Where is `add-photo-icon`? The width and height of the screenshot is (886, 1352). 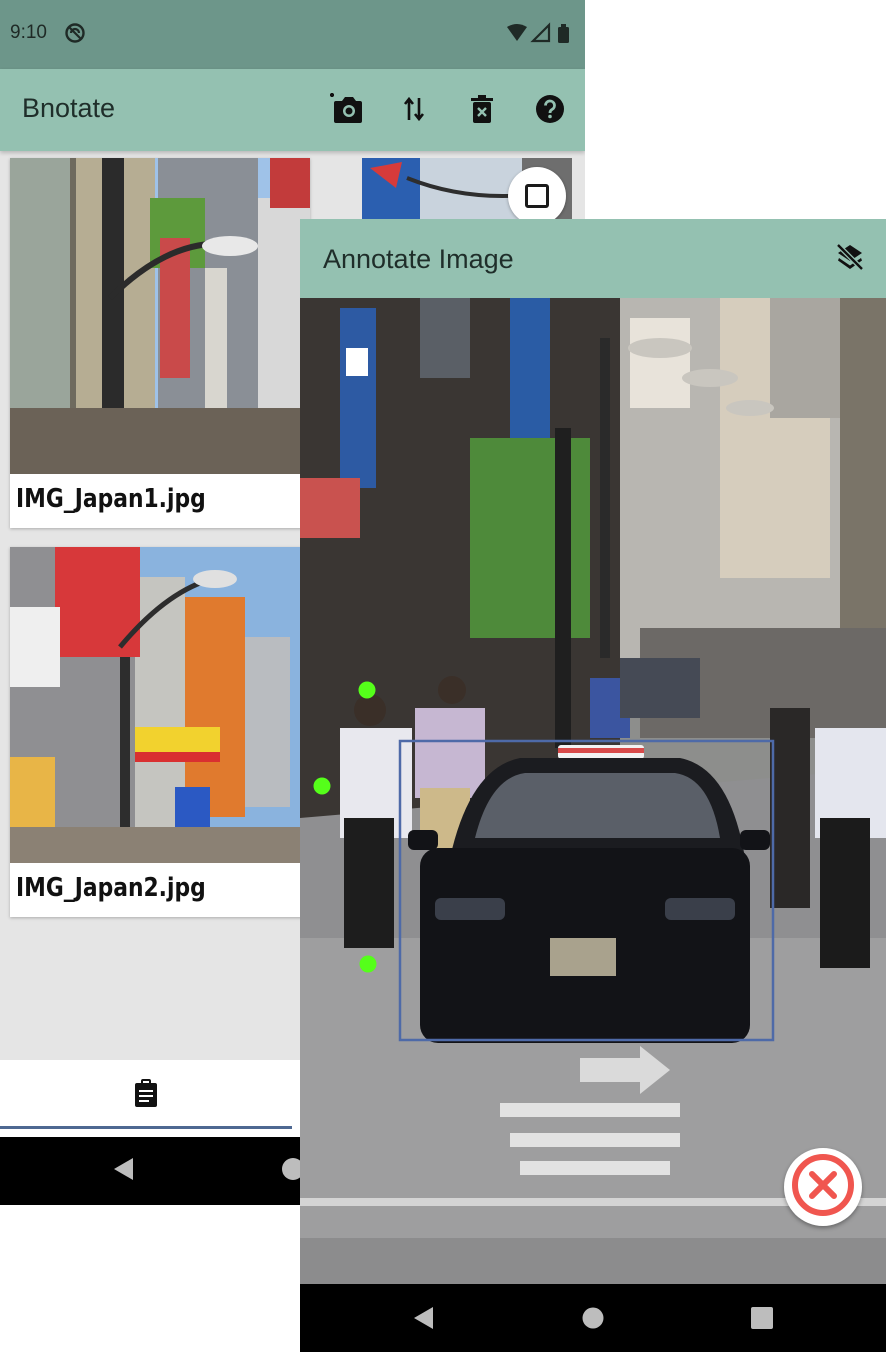
add-photo-icon is located at coordinates (346, 111).